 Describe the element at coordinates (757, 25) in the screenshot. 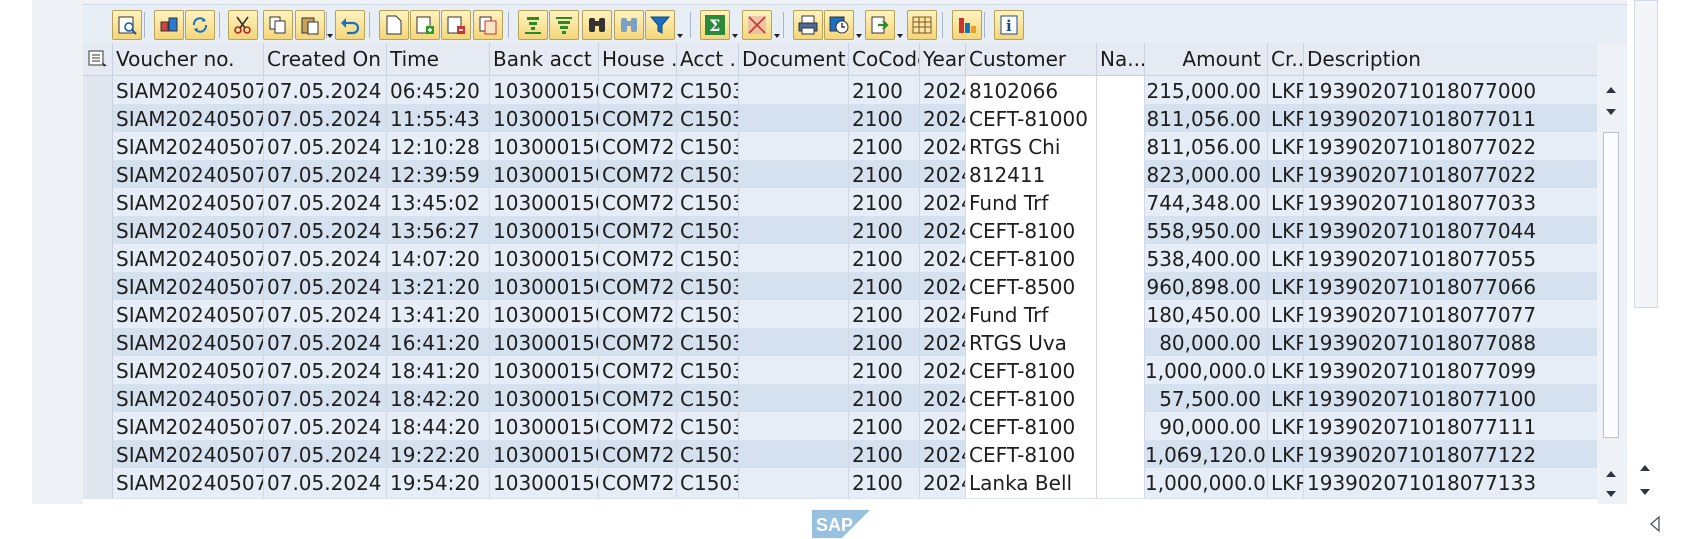

I see `subtotal-button` at that location.